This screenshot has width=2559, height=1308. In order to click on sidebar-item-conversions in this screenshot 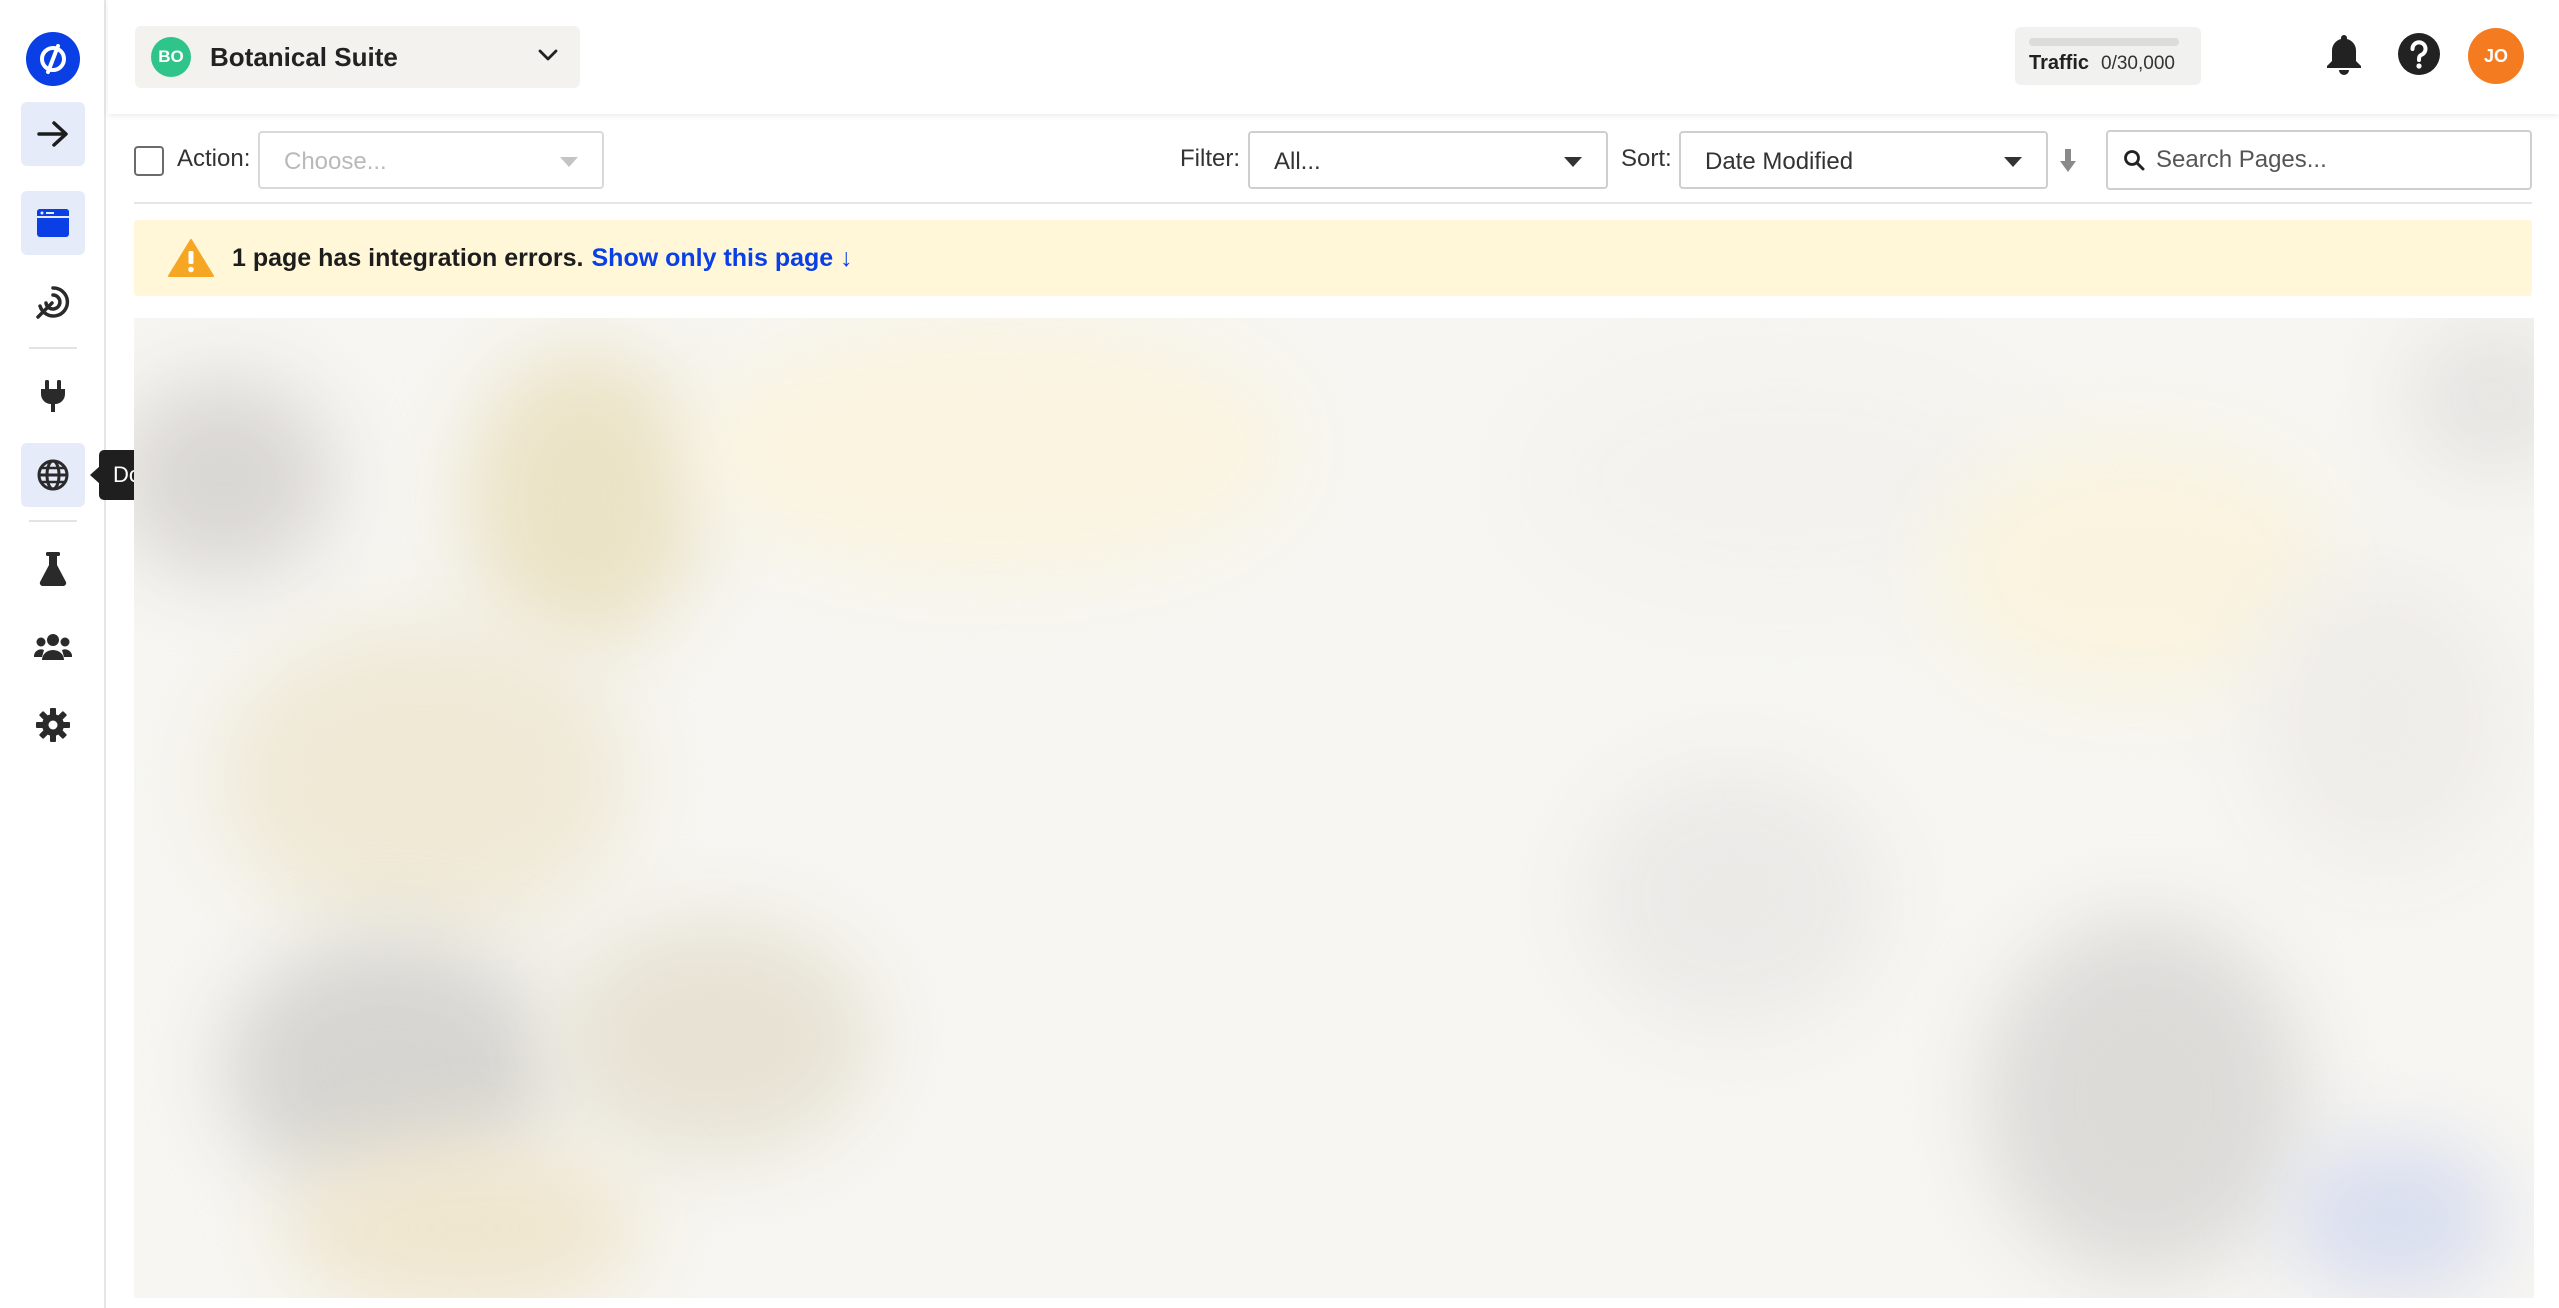, I will do `click(53, 302)`.